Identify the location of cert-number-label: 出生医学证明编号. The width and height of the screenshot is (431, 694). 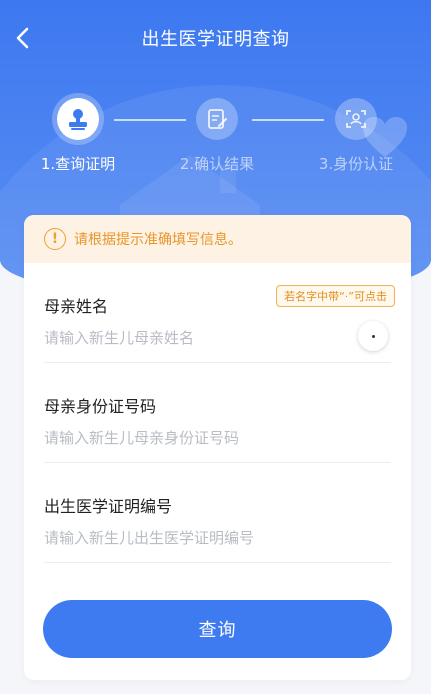
(108, 506).